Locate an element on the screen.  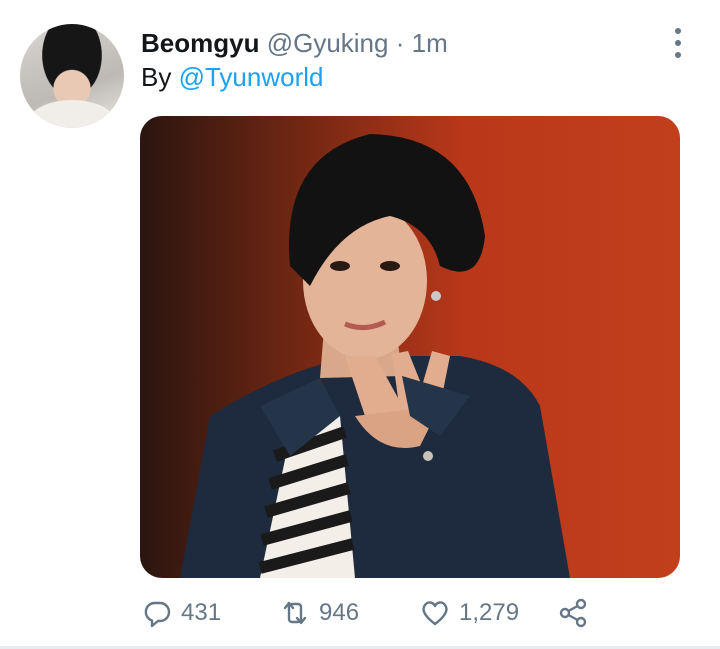
by-prefix: By is located at coordinates (156, 77).